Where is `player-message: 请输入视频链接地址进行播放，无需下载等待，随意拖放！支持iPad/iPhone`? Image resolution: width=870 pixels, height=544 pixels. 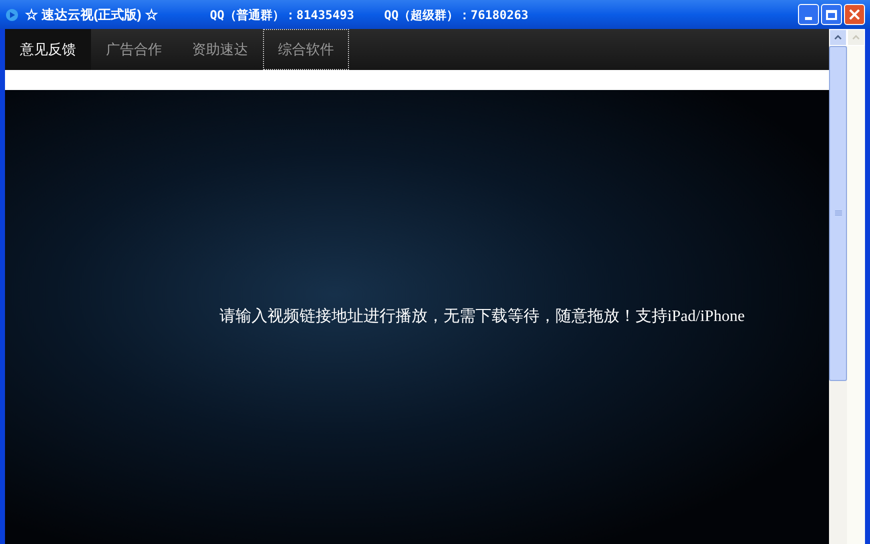 player-message: 请输入视频链接地址进行播放，无需下载等待，随意拖放！支持iPad/iPhone is located at coordinates (482, 316).